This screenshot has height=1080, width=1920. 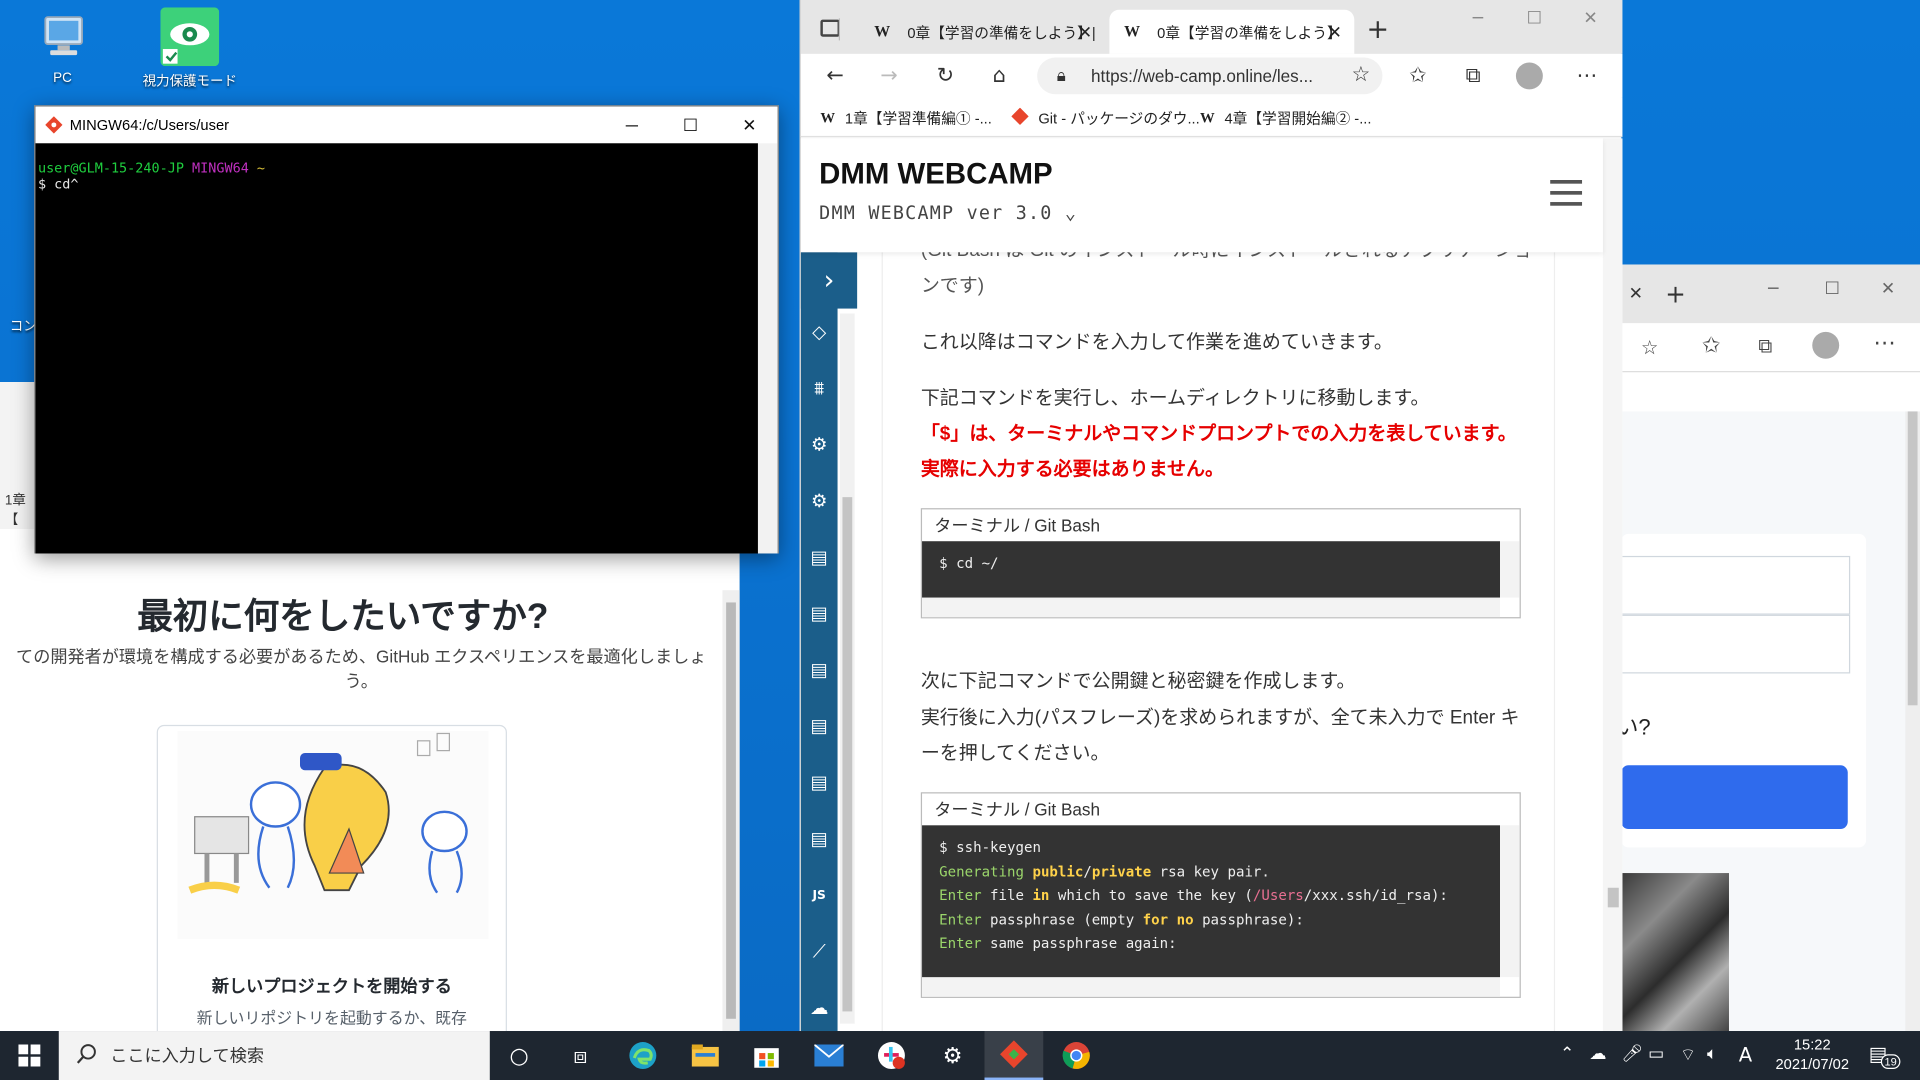 I want to click on javascript-icon: JS, so click(x=819, y=895).